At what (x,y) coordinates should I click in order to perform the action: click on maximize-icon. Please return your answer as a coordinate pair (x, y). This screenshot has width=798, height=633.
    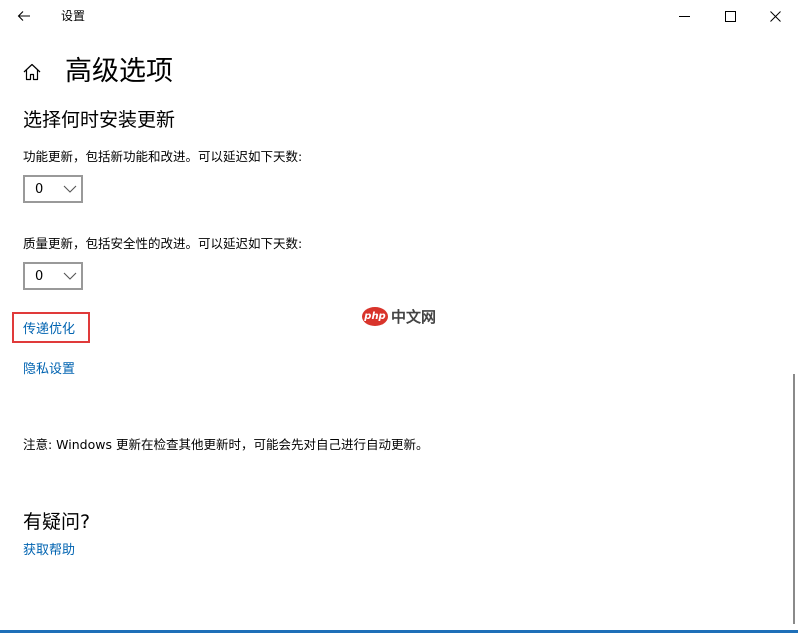
    Looking at the image, I should click on (730, 16).